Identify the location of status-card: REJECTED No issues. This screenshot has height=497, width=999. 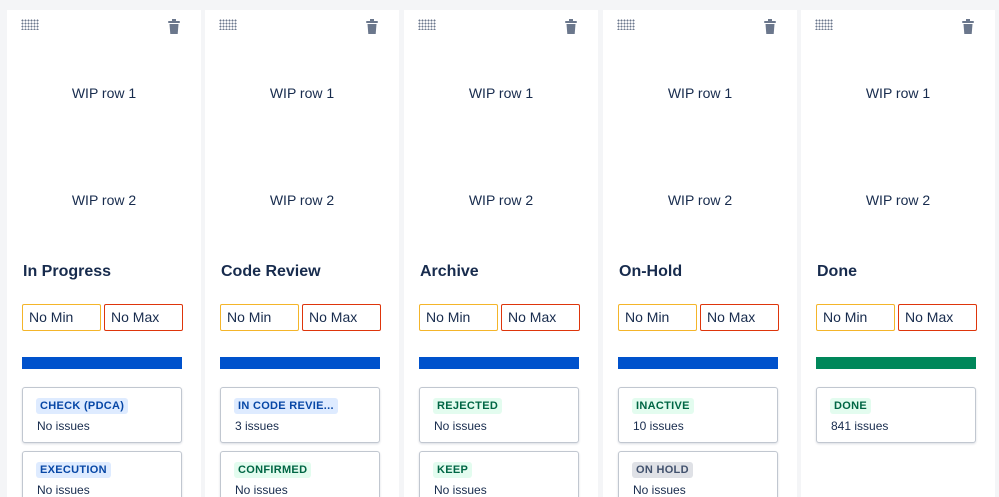
(499, 415).